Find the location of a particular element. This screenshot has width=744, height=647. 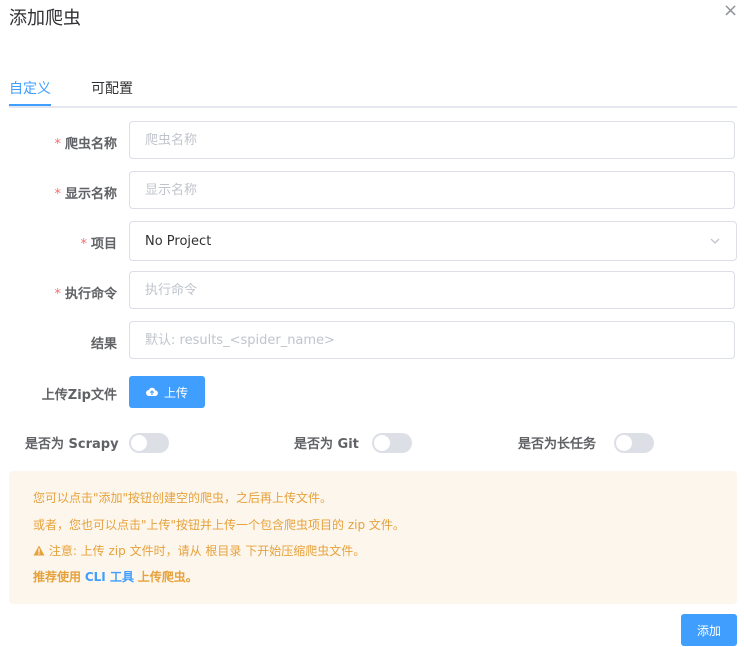

notice-line-2: 或者，您也可以点击"上传"按钮并上传一个包含爬虫项目的 zip 文件。 is located at coordinates (219, 525).